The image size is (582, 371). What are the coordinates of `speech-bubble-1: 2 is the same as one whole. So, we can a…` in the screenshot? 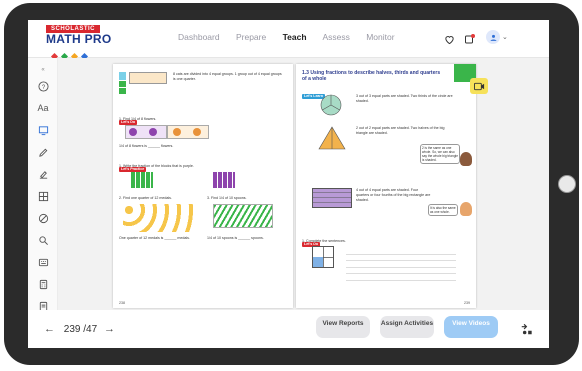 It's located at (440, 154).